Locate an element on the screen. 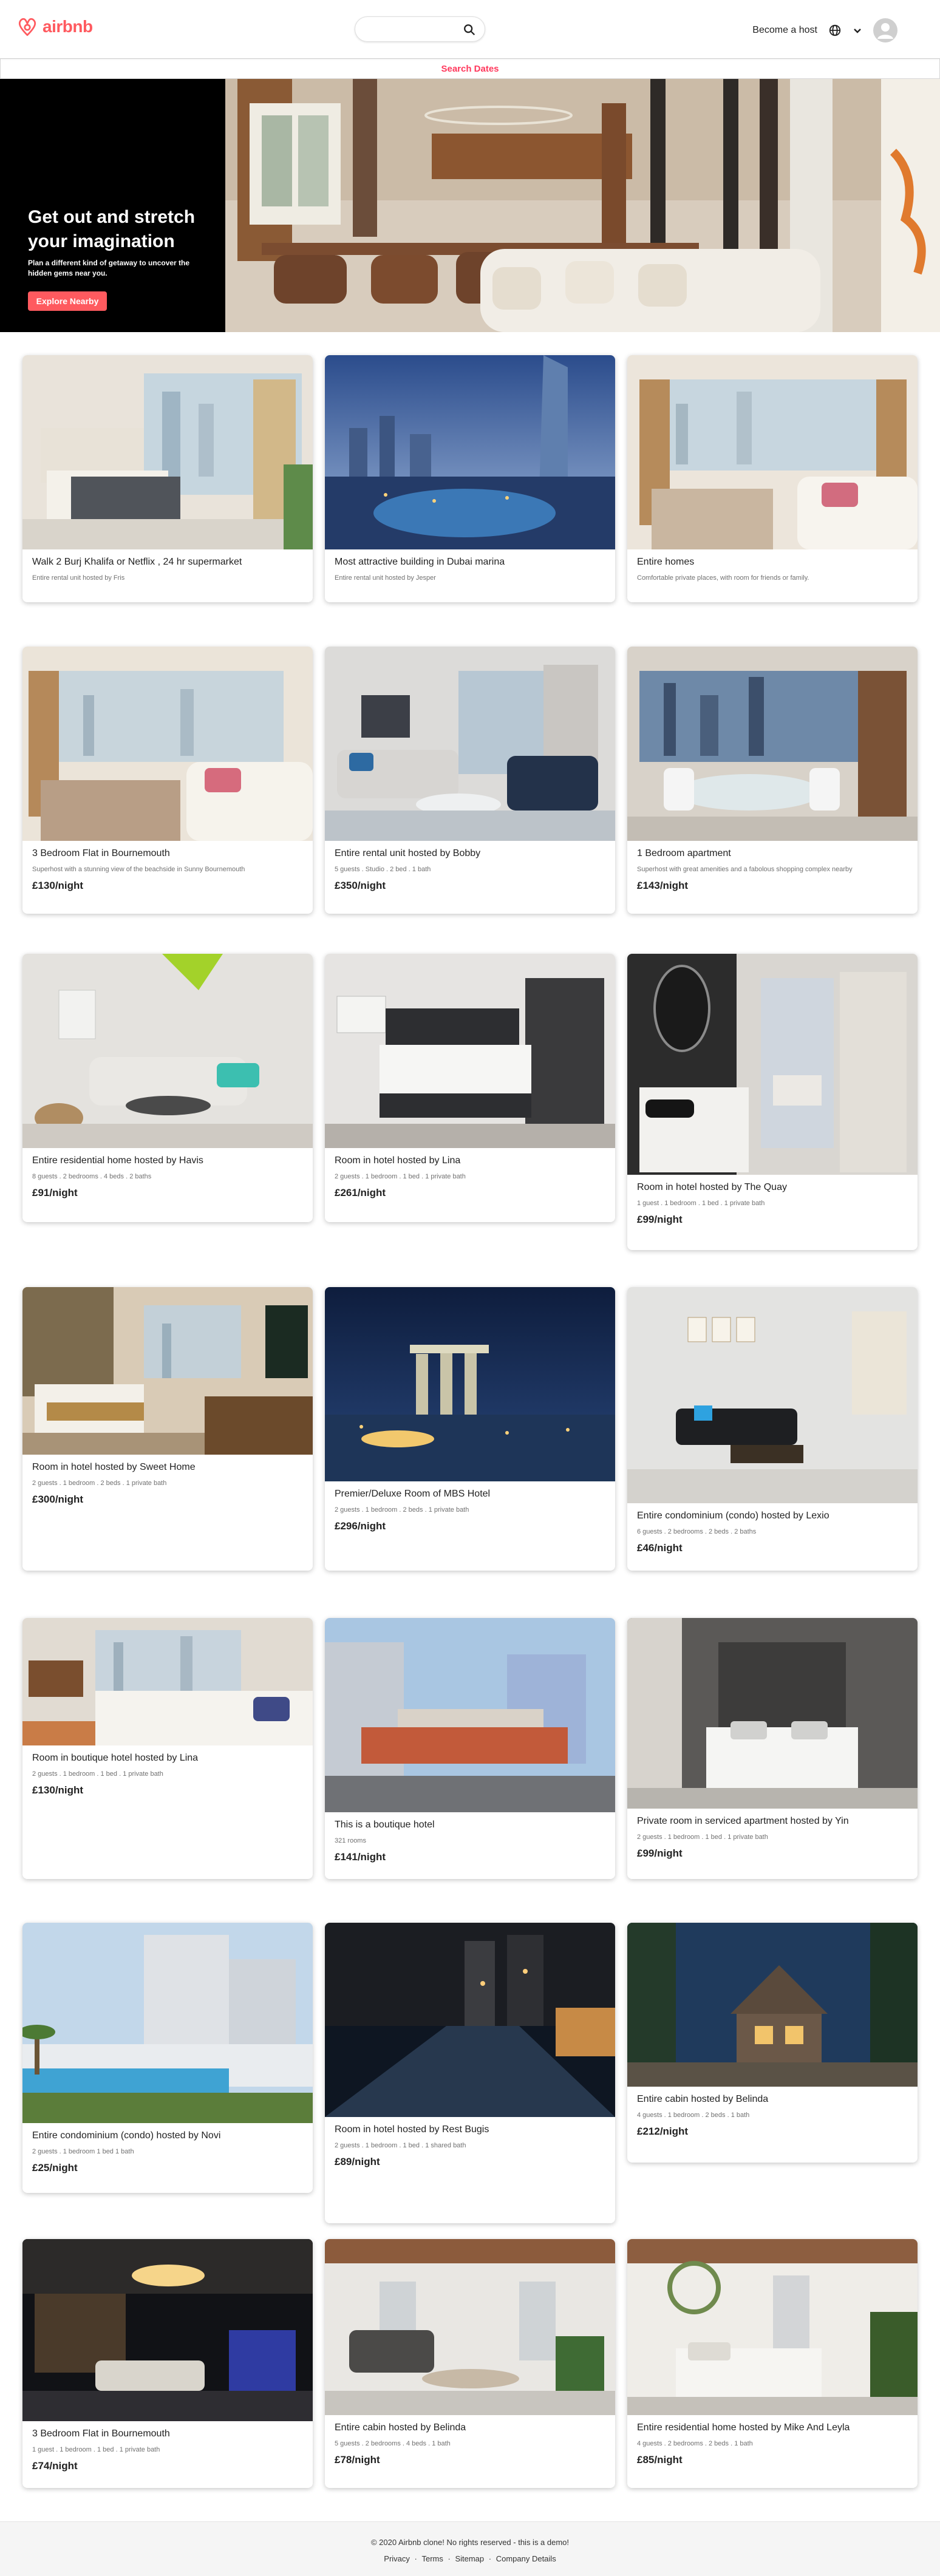 This screenshot has width=940, height=2576. footer-link-company-details: Company Details is located at coordinates (526, 2558).